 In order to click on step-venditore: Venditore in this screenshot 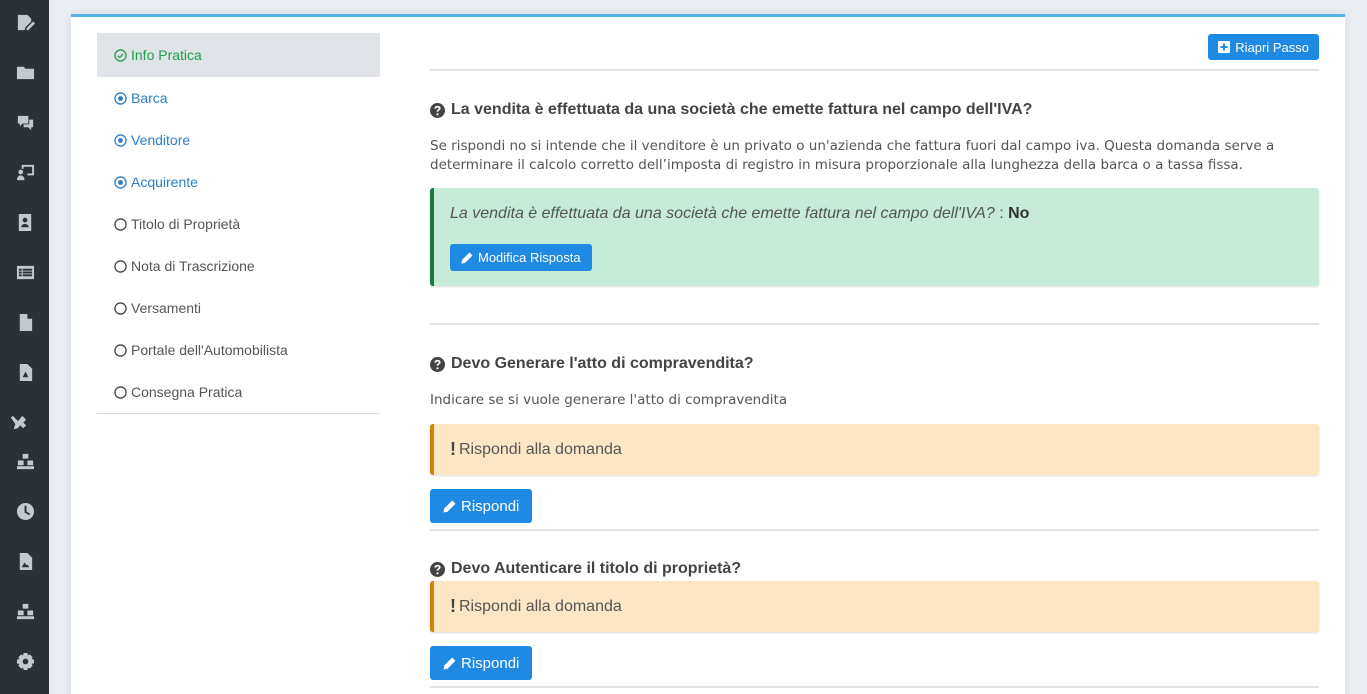, I will do `click(238, 140)`.